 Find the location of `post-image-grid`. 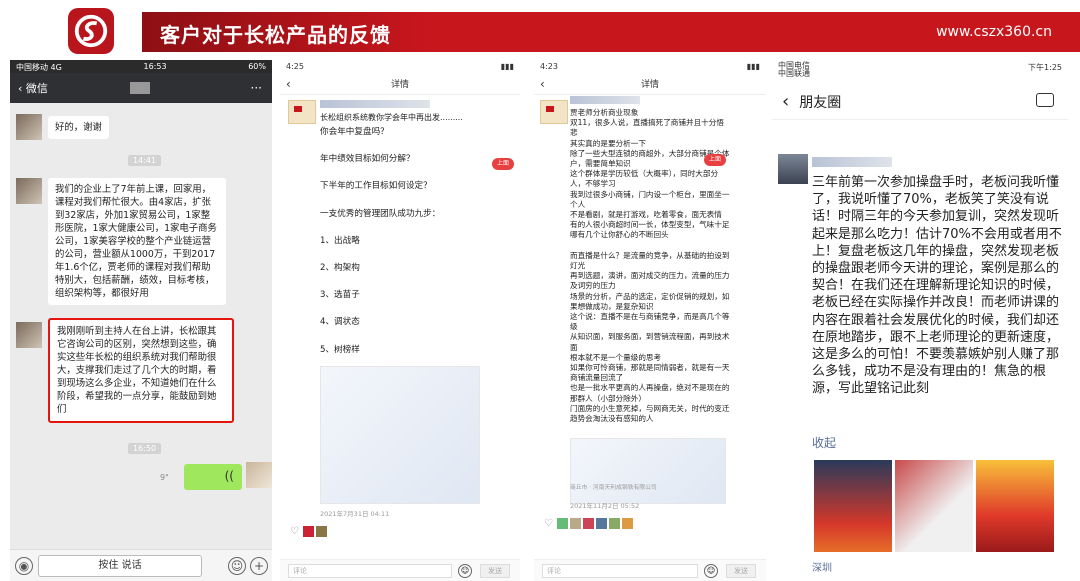

post-image-grid is located at coordinates (934, 506).